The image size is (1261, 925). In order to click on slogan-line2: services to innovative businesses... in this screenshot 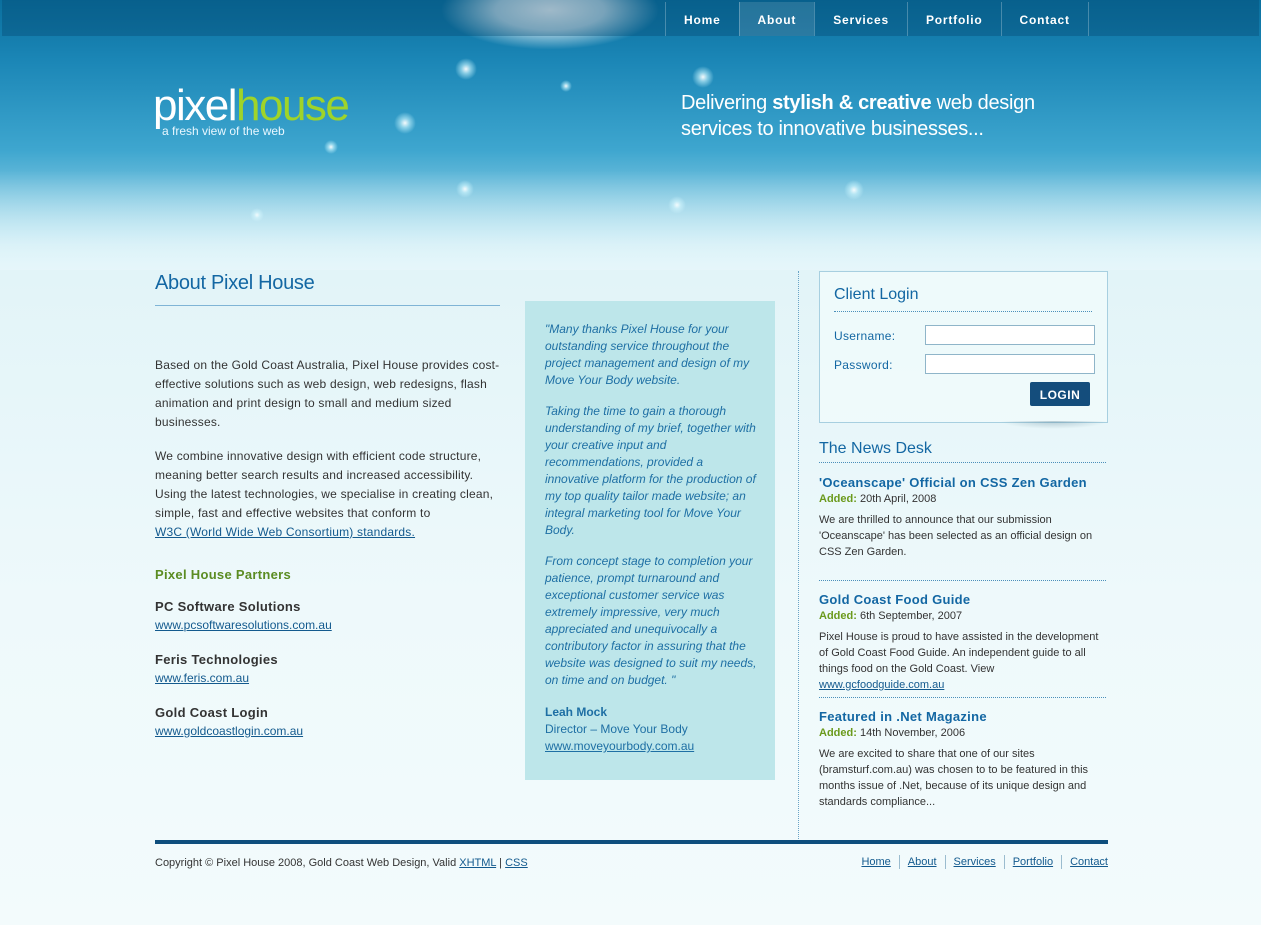, I will do `click(832, 129)`.